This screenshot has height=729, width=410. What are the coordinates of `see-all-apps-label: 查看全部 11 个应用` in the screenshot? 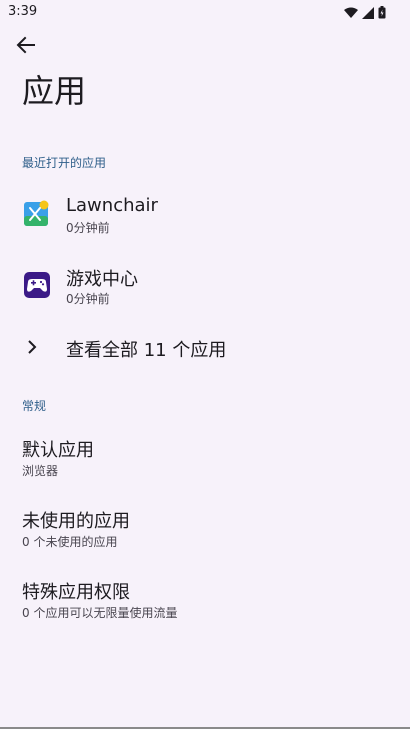 It's located at (146, 350).